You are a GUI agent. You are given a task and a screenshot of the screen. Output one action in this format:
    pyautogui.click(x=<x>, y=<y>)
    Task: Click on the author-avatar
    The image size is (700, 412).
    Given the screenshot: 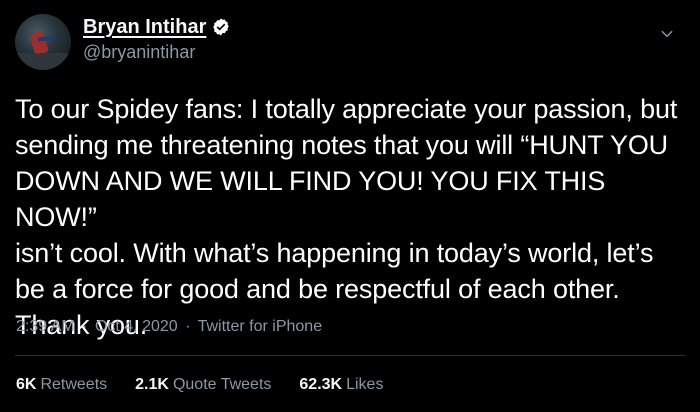 What is the action you would take?
    pyautogui.click(x=43, y=42)
    